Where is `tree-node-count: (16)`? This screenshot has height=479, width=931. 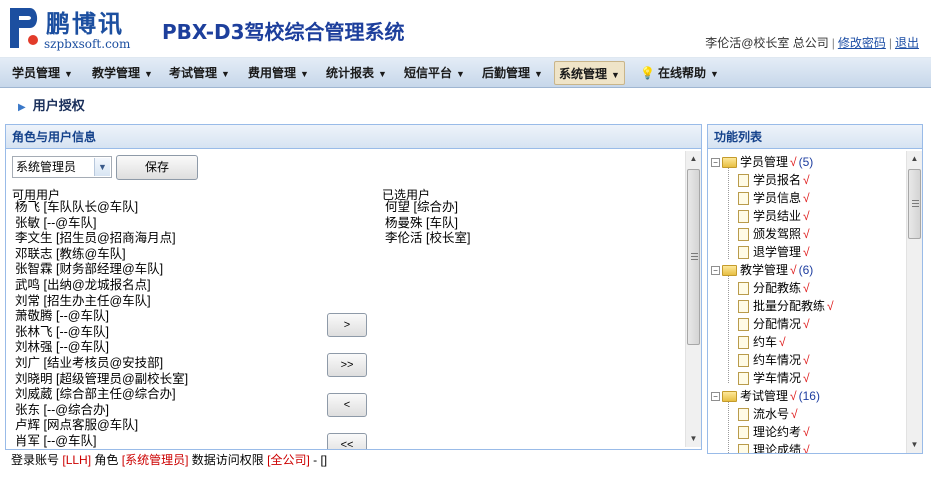
tree-node-count: (16) is located at coordinates (809, 396).